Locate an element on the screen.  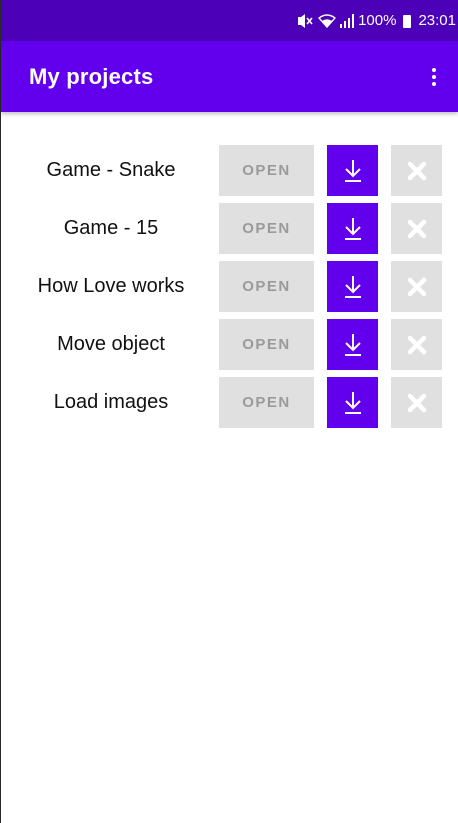
wifi-icon is located at coordinates (327, 20).